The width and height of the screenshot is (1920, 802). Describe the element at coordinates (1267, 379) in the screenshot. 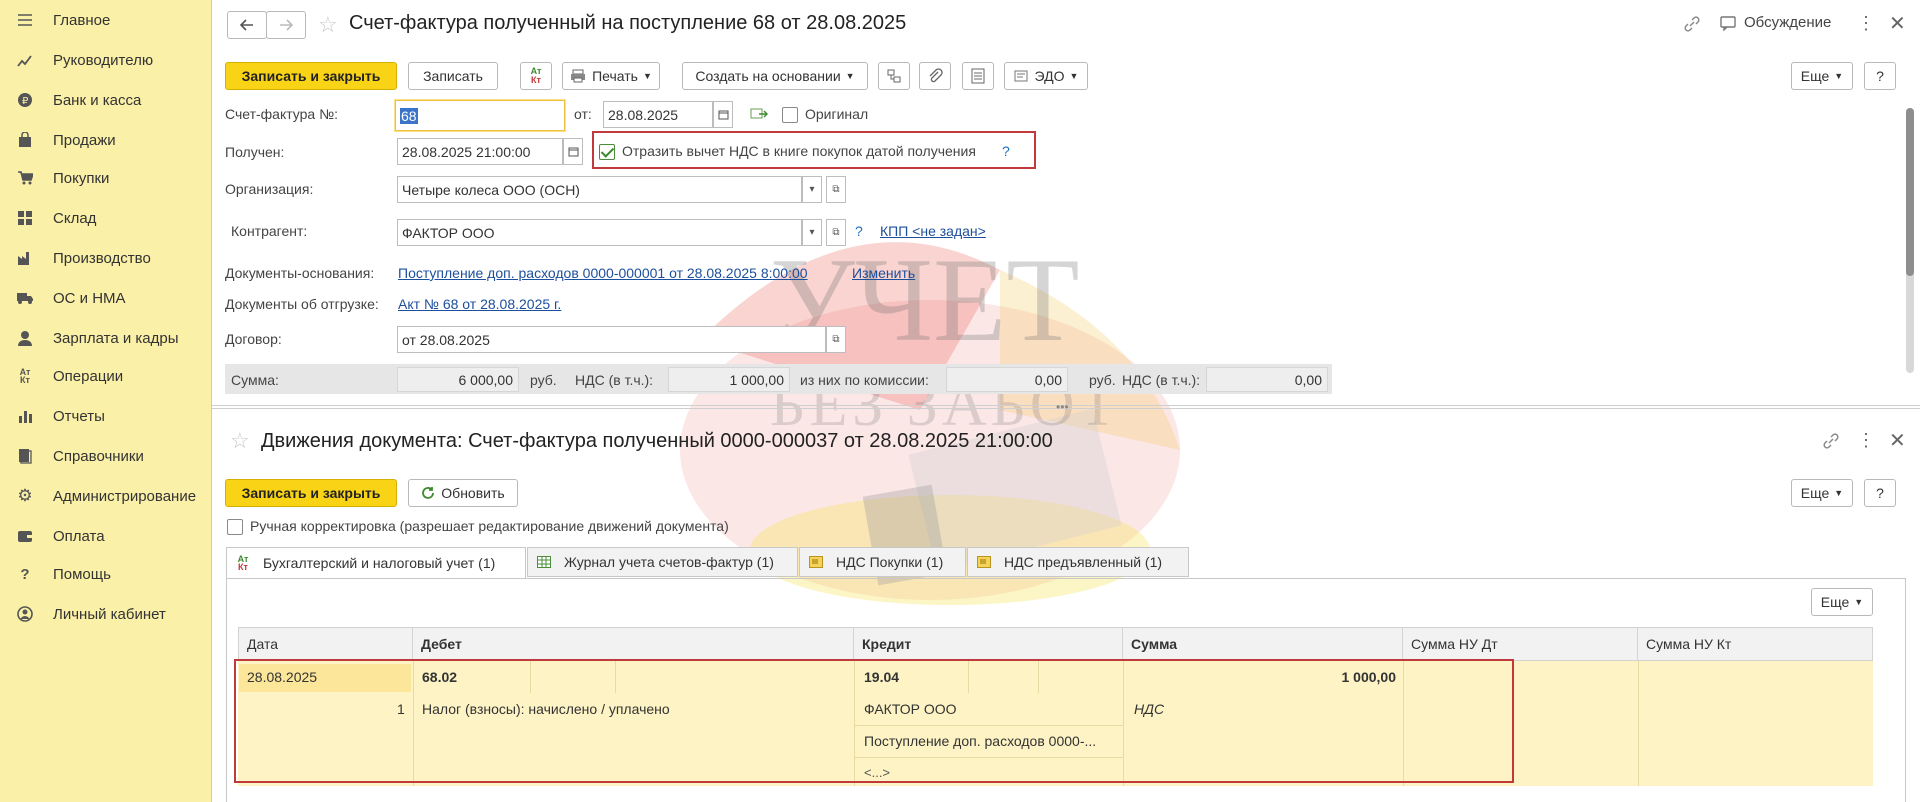

I see `vat2-value: 0,00` at that location.